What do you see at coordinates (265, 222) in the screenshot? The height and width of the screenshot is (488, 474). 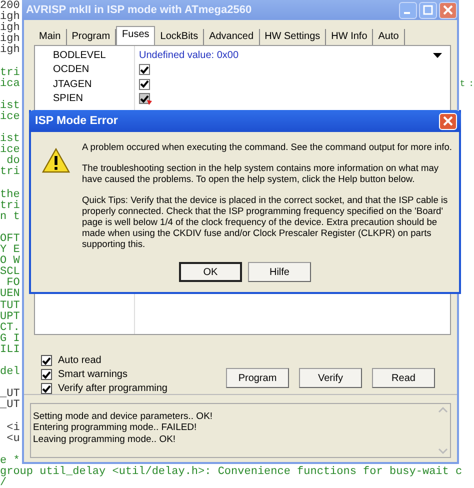 I see `message-text: Quick Tips: Verify that the device is placed in the correct socket, and that the ISP cable is properly connected. Check that the ISP programming frequency specified on the 'Board' page is well below 1/4 of the clock frequency of the device. Extra precaution should be made when using the CKDIV fuse and/or Clock Prescaler Register (CLKPR) on parts supporting this.` at bounding box center [265, 222].